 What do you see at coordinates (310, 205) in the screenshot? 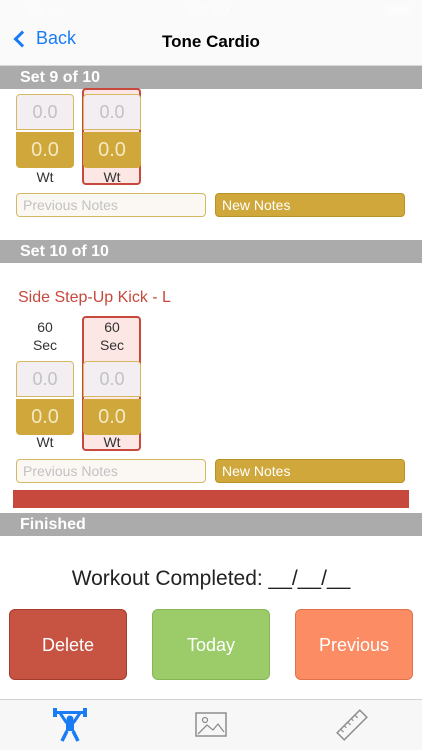
I see `set-9-new-notes-field: New Notes` at bounding box center [310, 205].